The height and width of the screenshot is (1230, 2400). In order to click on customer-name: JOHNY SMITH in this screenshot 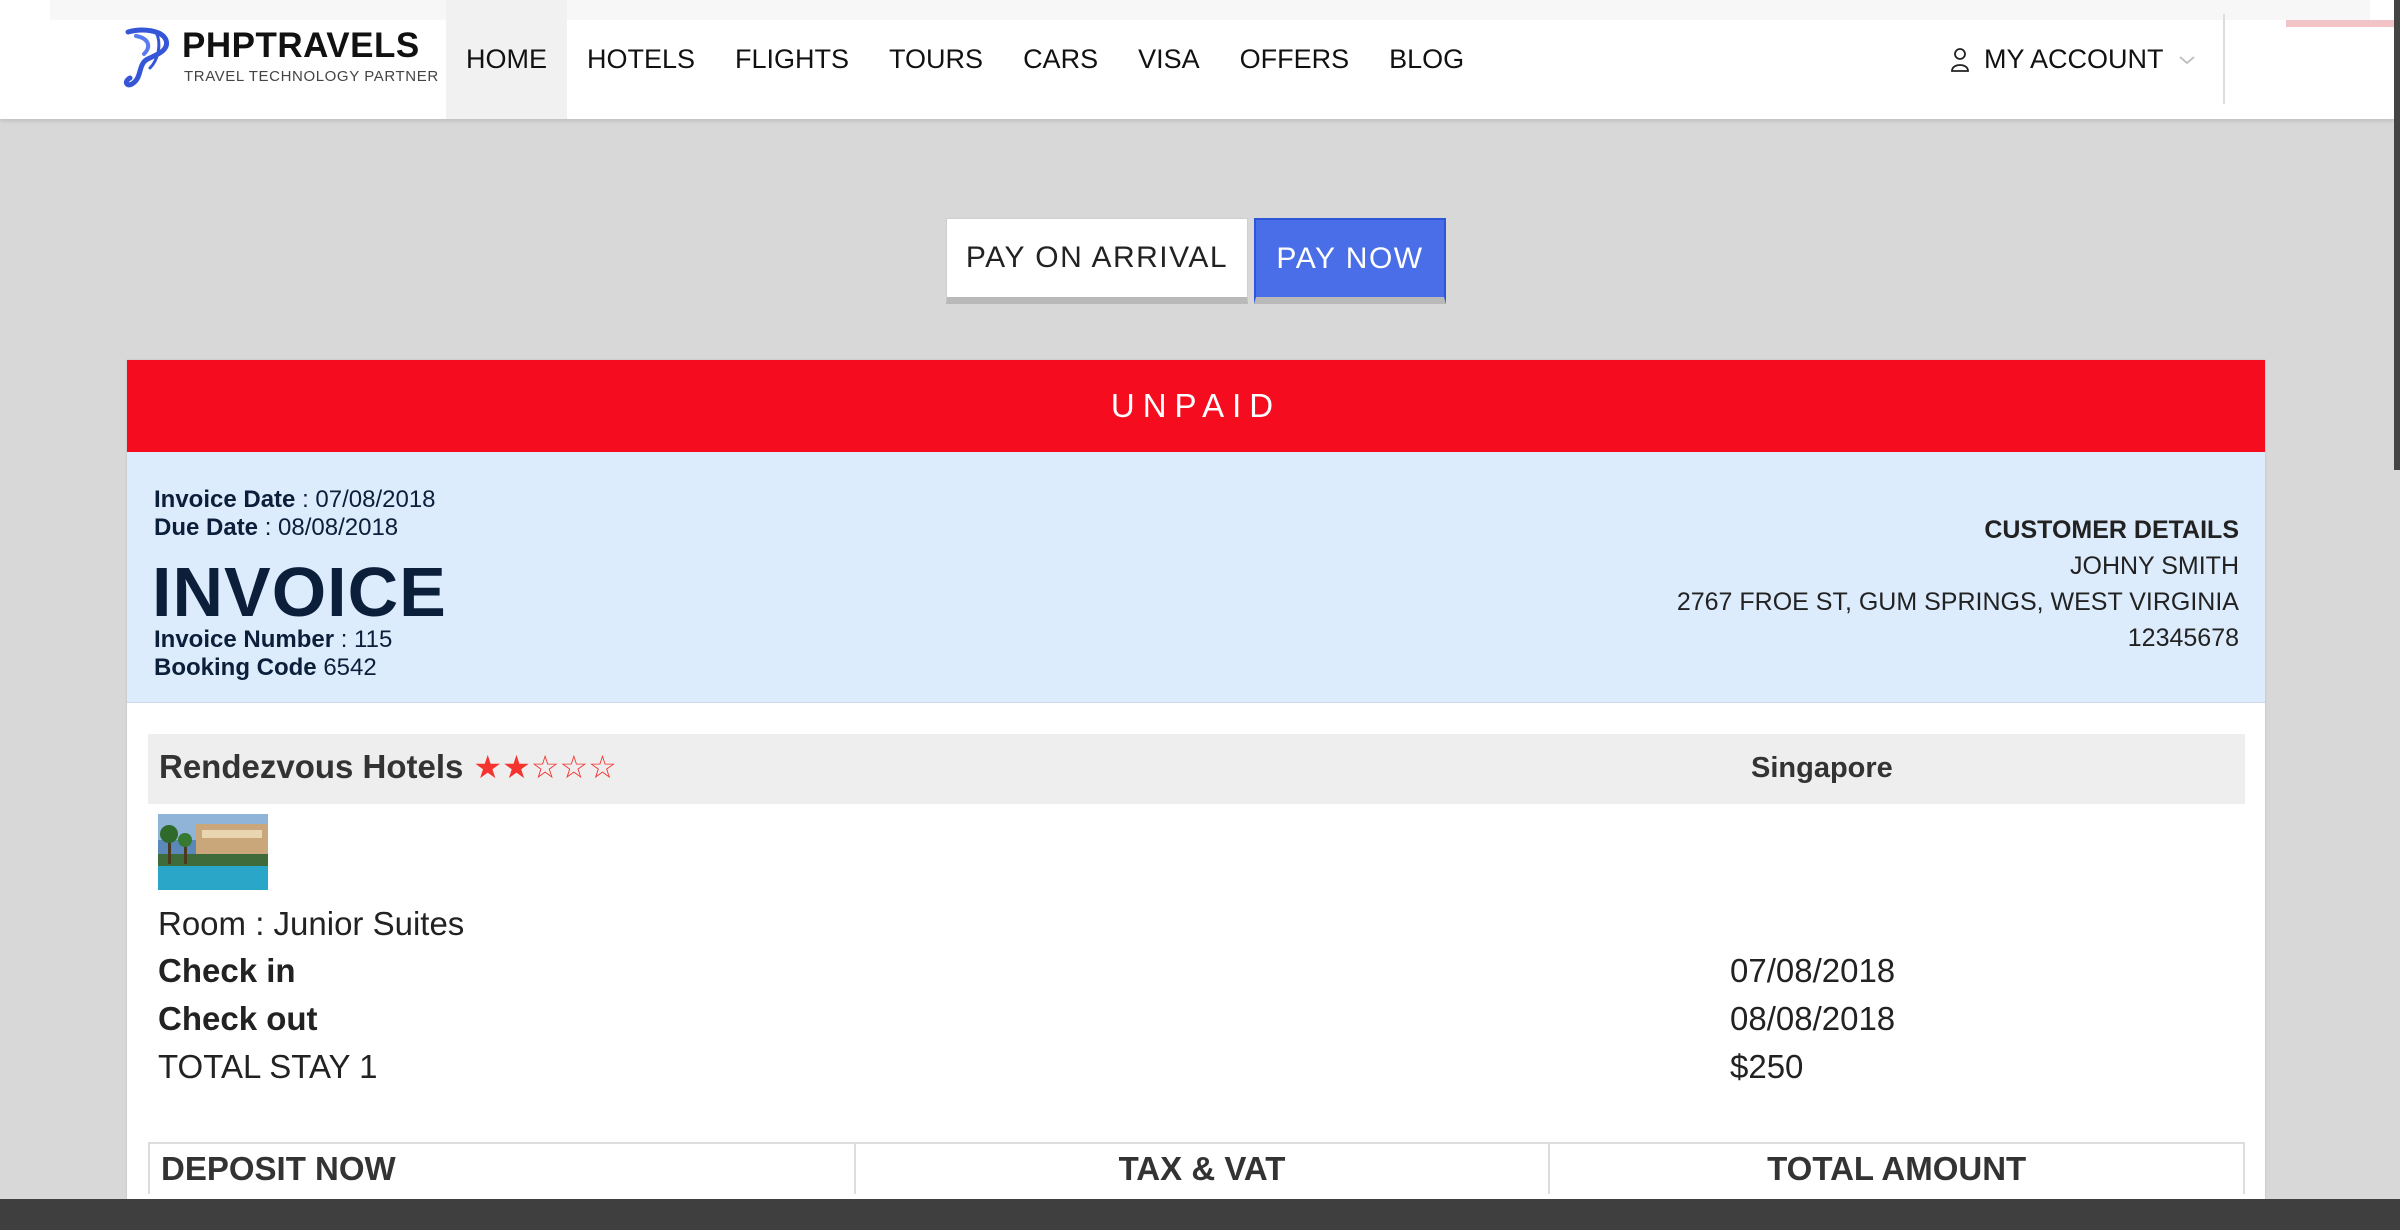, I will do `click(2154, 566)`.